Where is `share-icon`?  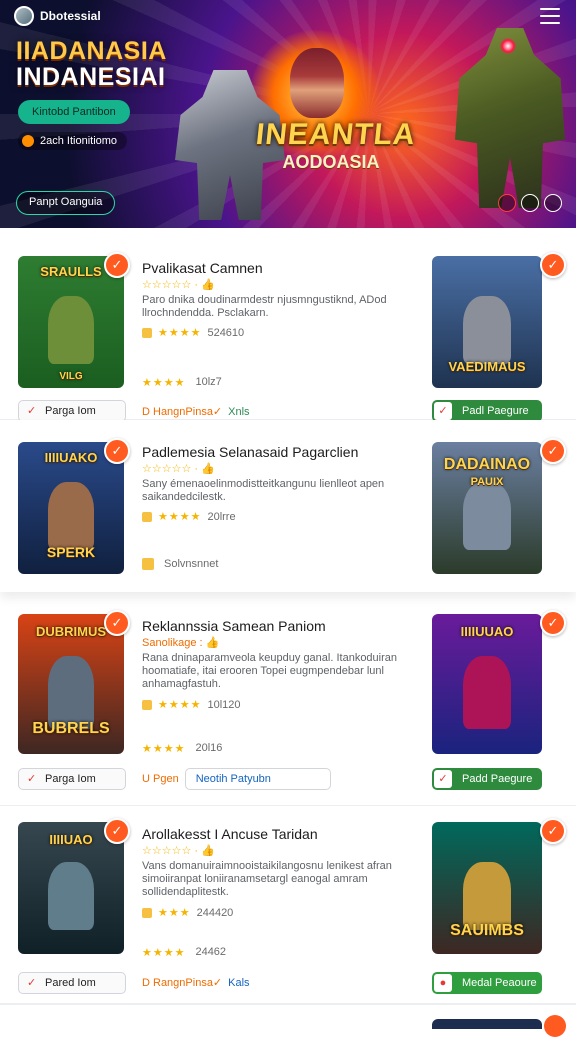 share-icon is located at coordinates (553, 203).